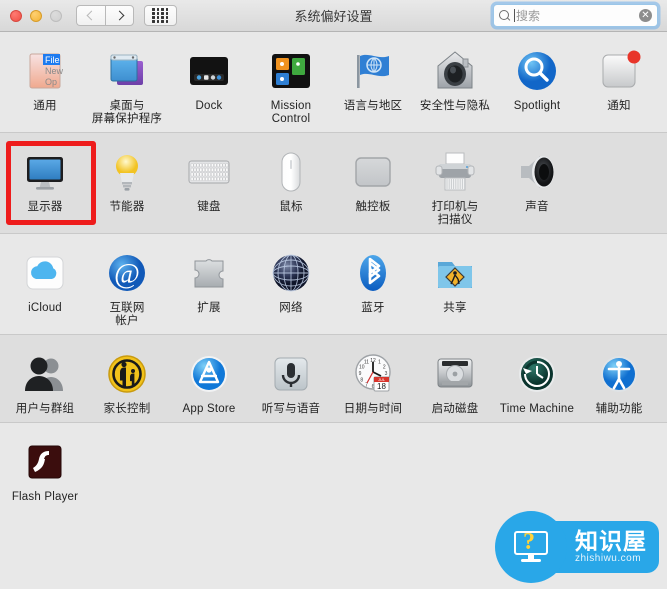 This screenshot has height=589, width=667. I want to click on pref-pane-label: 节能器, so click(127, 207).